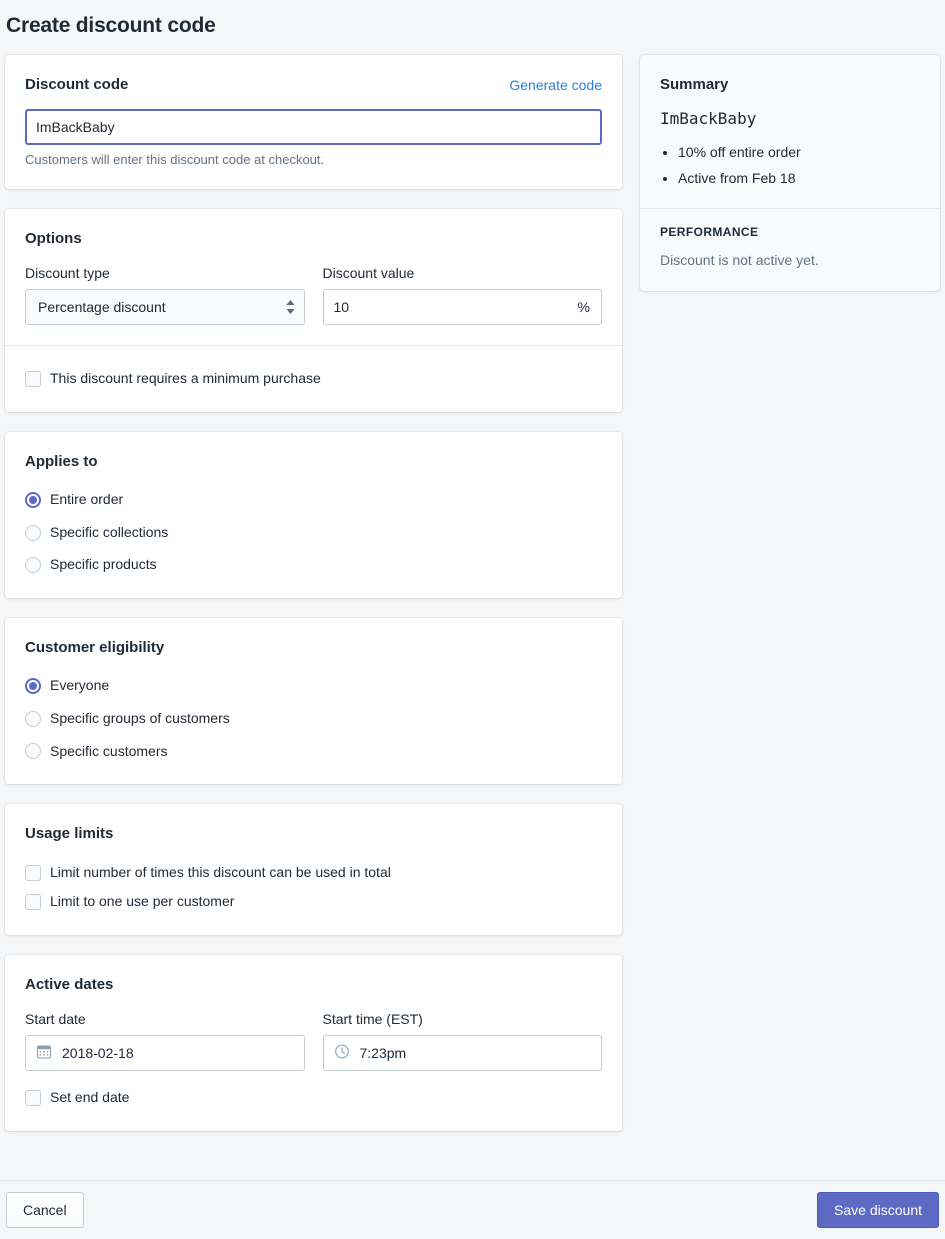 This screenshot has width=945, height=1239. I want to click on performance-text: Discount is not active yet., so click(739, 260).